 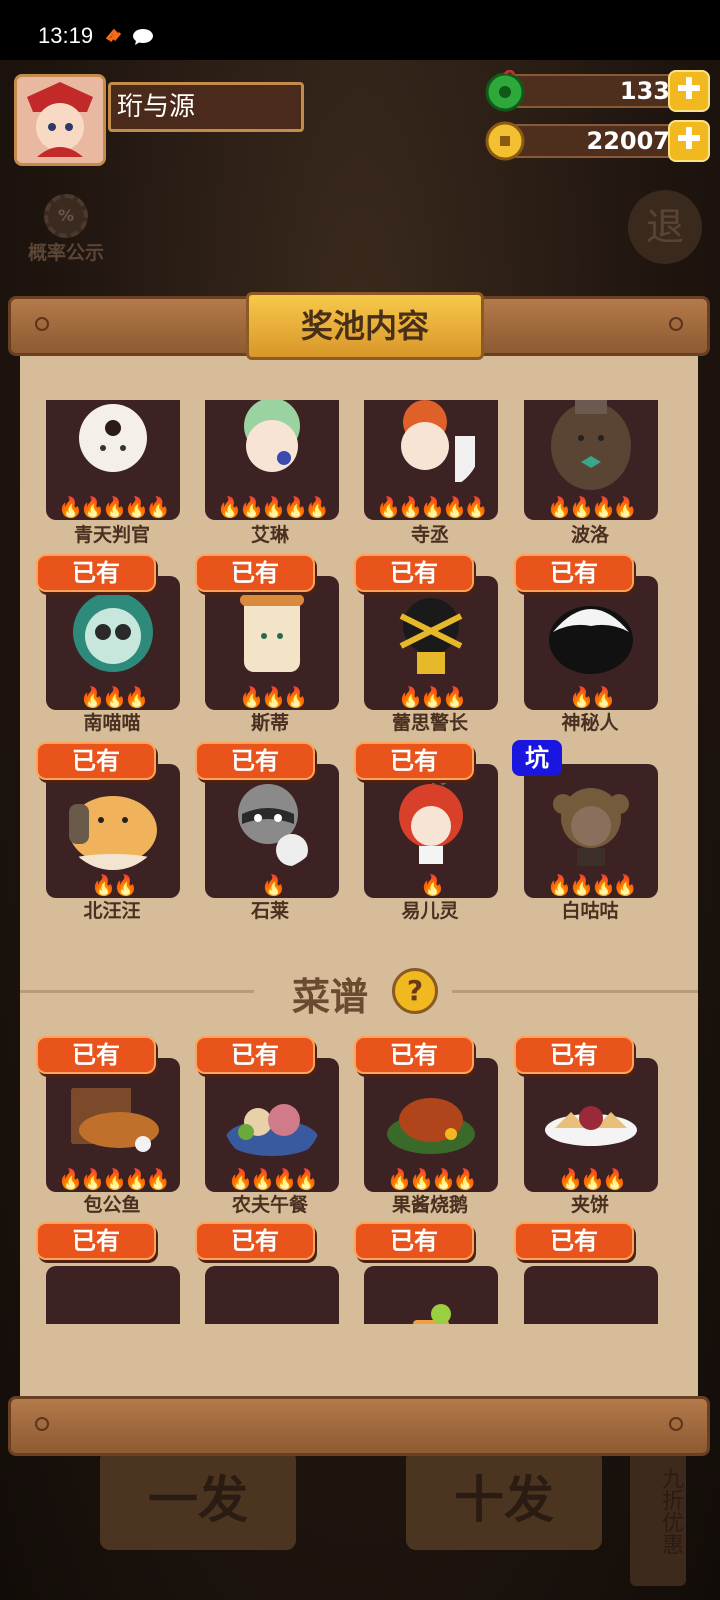 I want to click on player-avatar, so click(x=60, y=120).